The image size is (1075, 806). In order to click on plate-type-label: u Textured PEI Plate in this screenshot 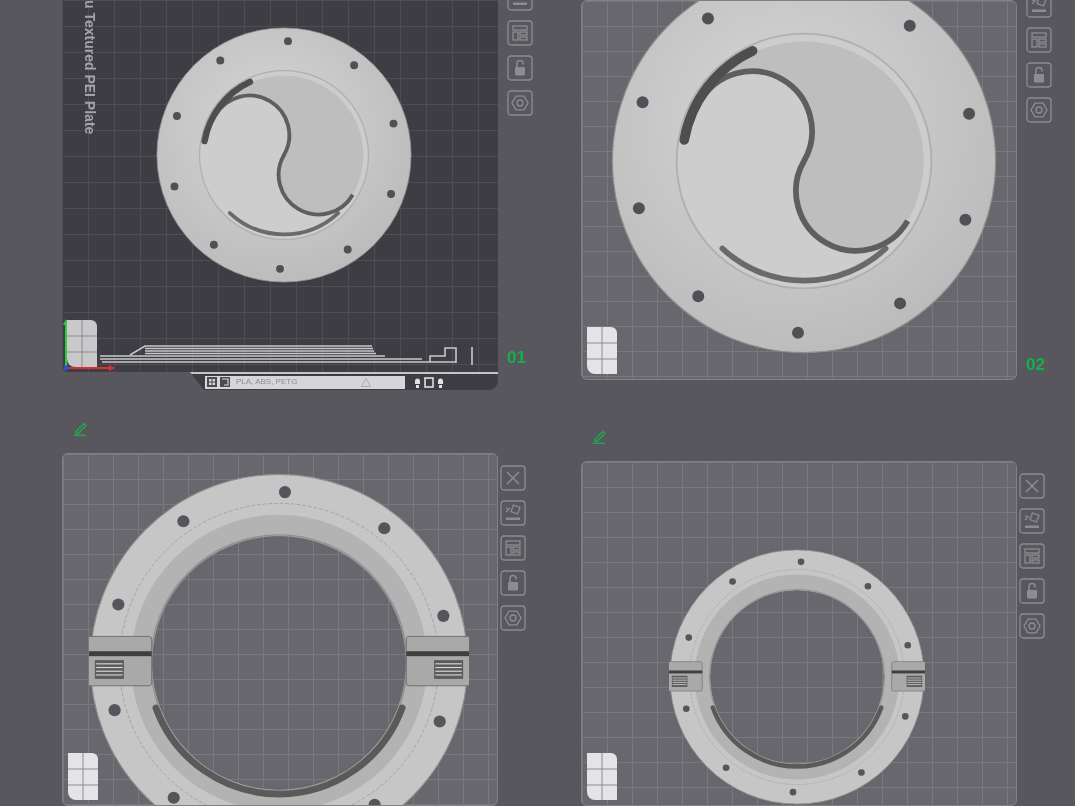, I will do `click(90, 67)`.